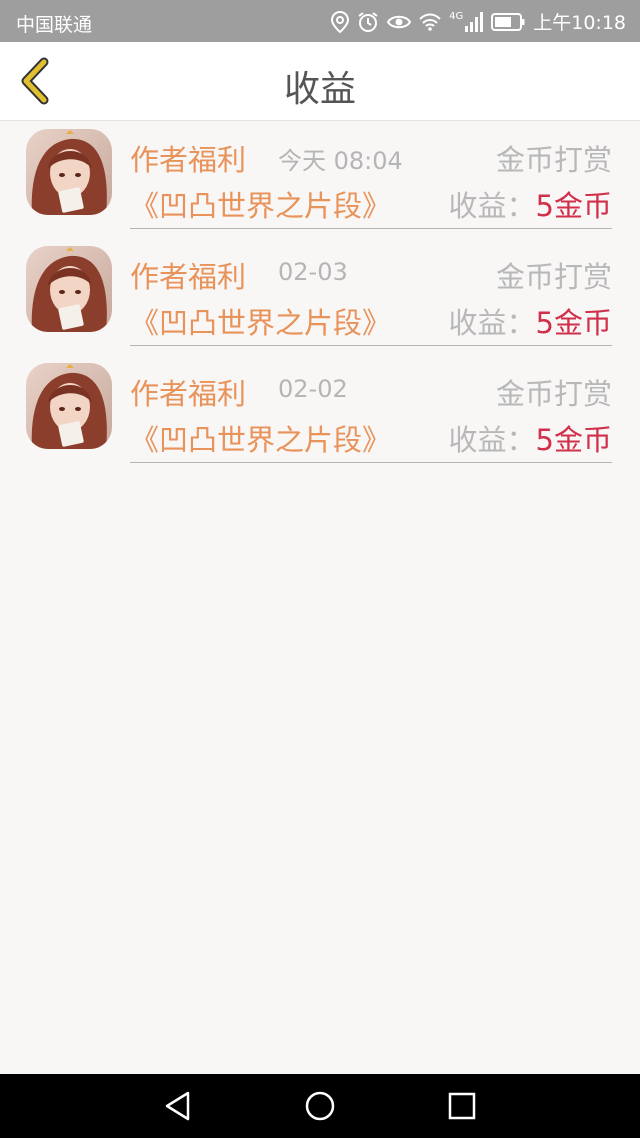 This screenshot has height=1138, width=640. Describe the element at coordinates (320, 179) in the screenshot. I see `list-item: 作者福利 今天 08:04 金币打赏 《凹凸世界之片段》 收益：5金币` at that location.